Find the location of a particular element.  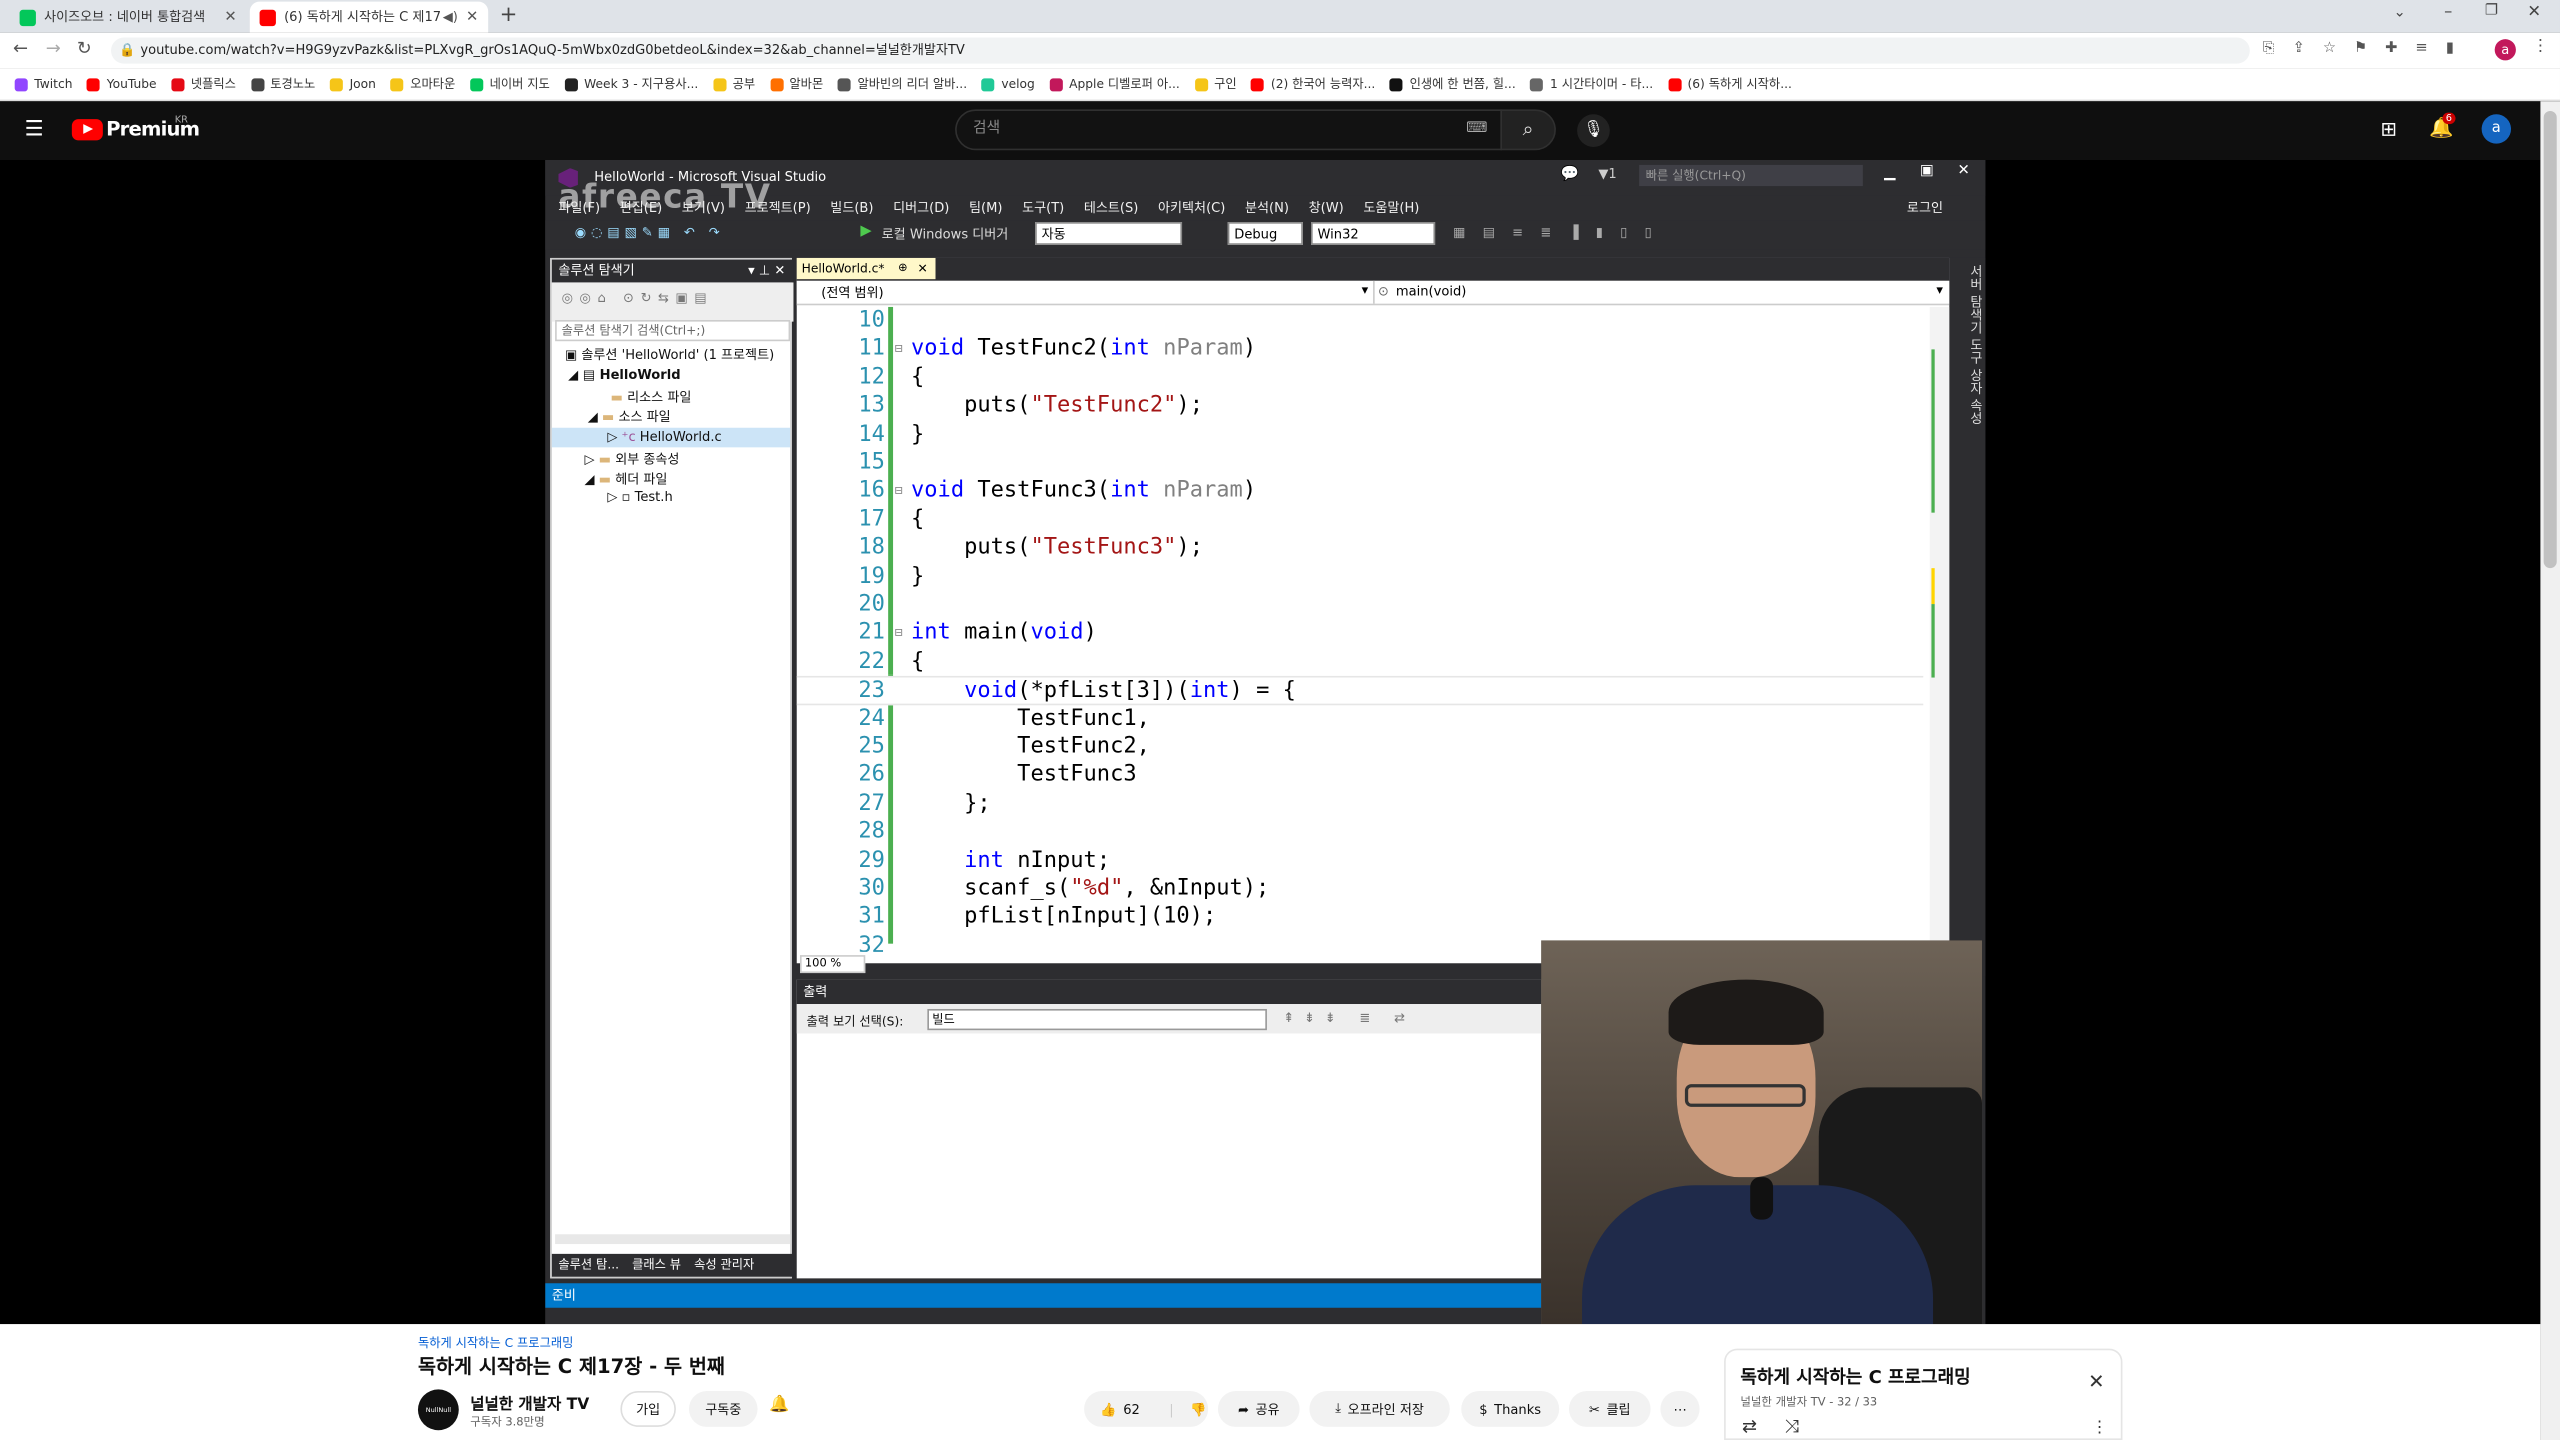

create-video-icon: ⊞ is located at coordinates (2388, 129).